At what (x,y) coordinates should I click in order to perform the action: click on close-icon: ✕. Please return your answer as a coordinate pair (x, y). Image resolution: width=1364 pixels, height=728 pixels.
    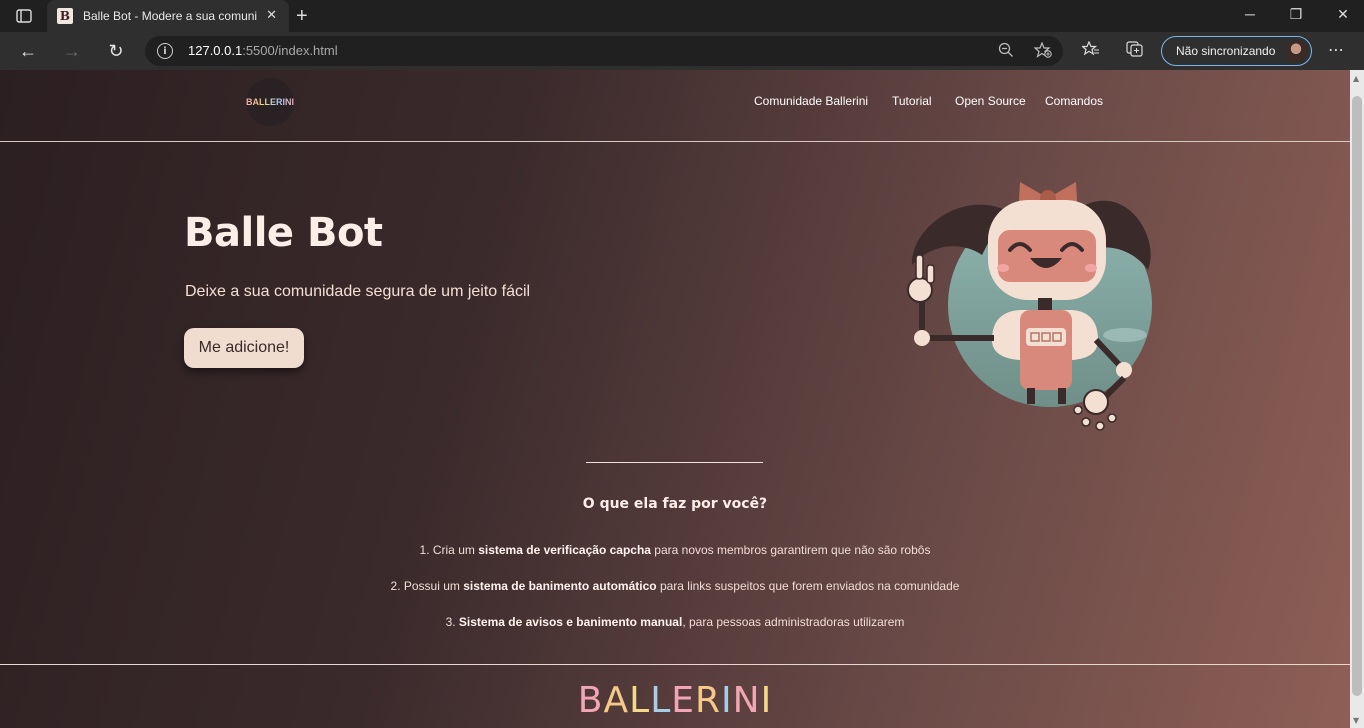
    Looking at the image, I should click on (271, 15).